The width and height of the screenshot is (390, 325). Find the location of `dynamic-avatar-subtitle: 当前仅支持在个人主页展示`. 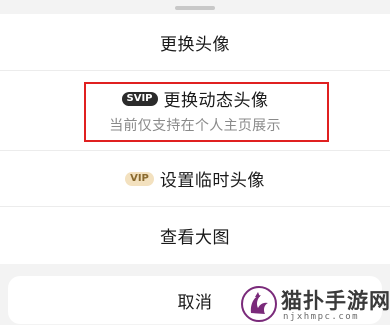

dynamic-avatar-subtitle: 当前仅支持在个人主页展示 is located at coordinates (195, 126).